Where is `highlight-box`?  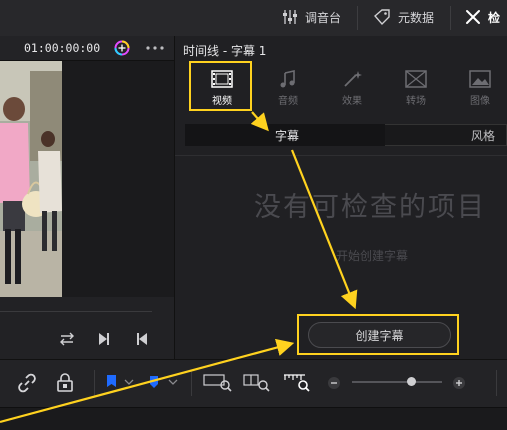 highlight-box is located at coordinates (220, 86).